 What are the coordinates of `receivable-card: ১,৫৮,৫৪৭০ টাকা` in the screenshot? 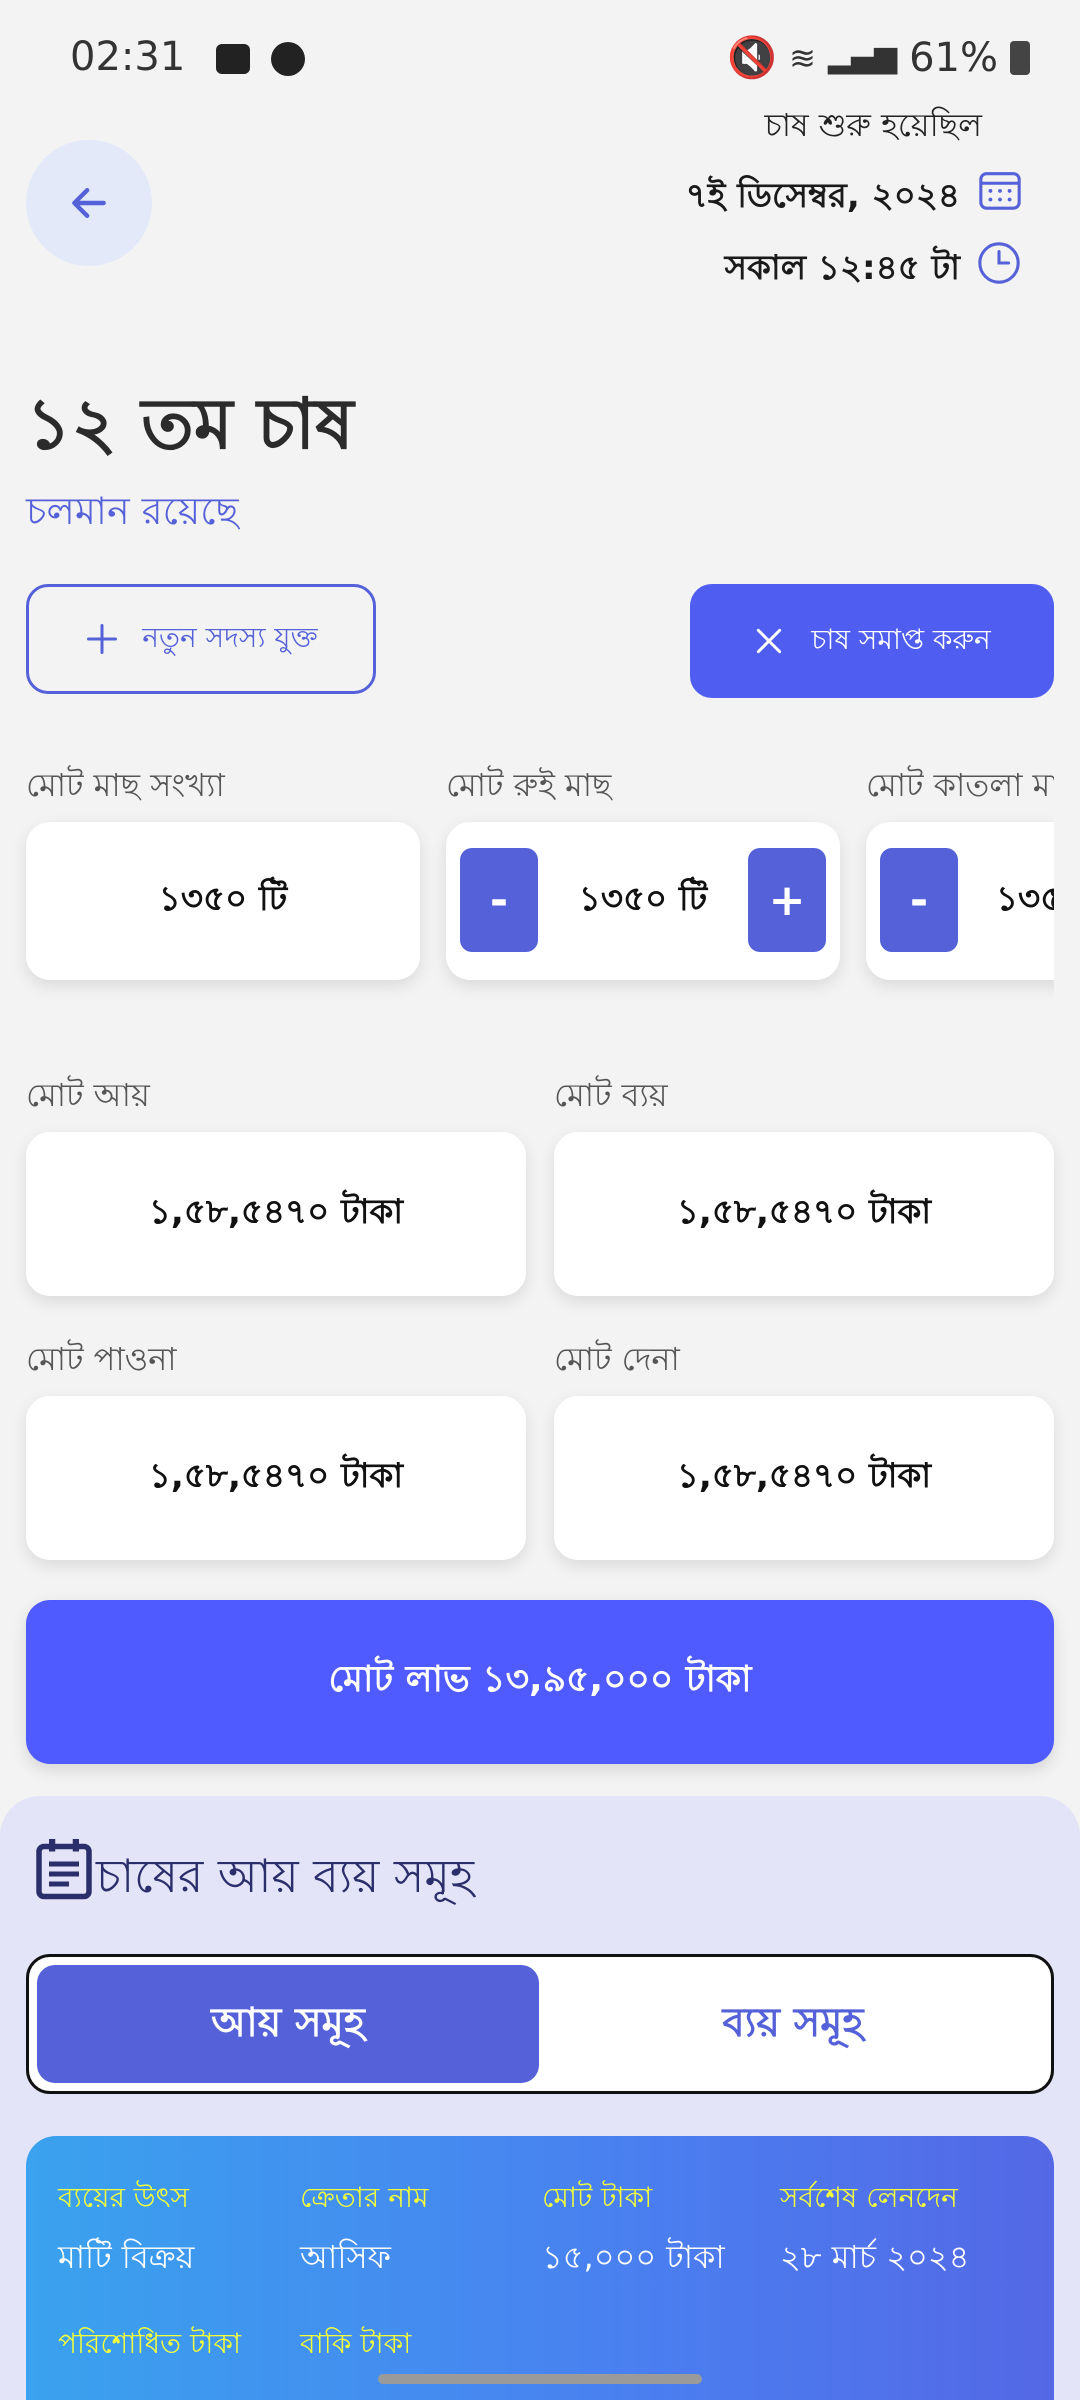 It's located at (276, 1478).